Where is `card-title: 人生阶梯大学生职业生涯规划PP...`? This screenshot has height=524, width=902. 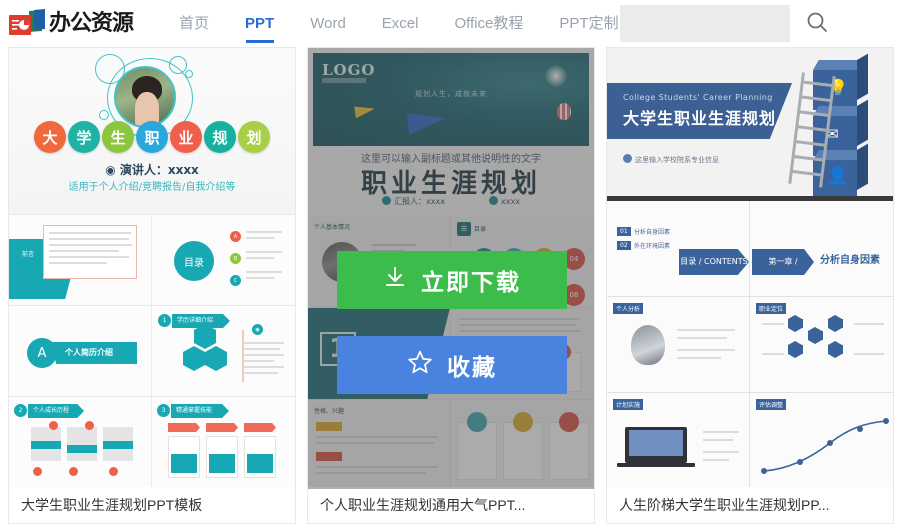
card-title: 人生阶梯大学生职业生涯规划PP... is located at coordinates (750, 505).